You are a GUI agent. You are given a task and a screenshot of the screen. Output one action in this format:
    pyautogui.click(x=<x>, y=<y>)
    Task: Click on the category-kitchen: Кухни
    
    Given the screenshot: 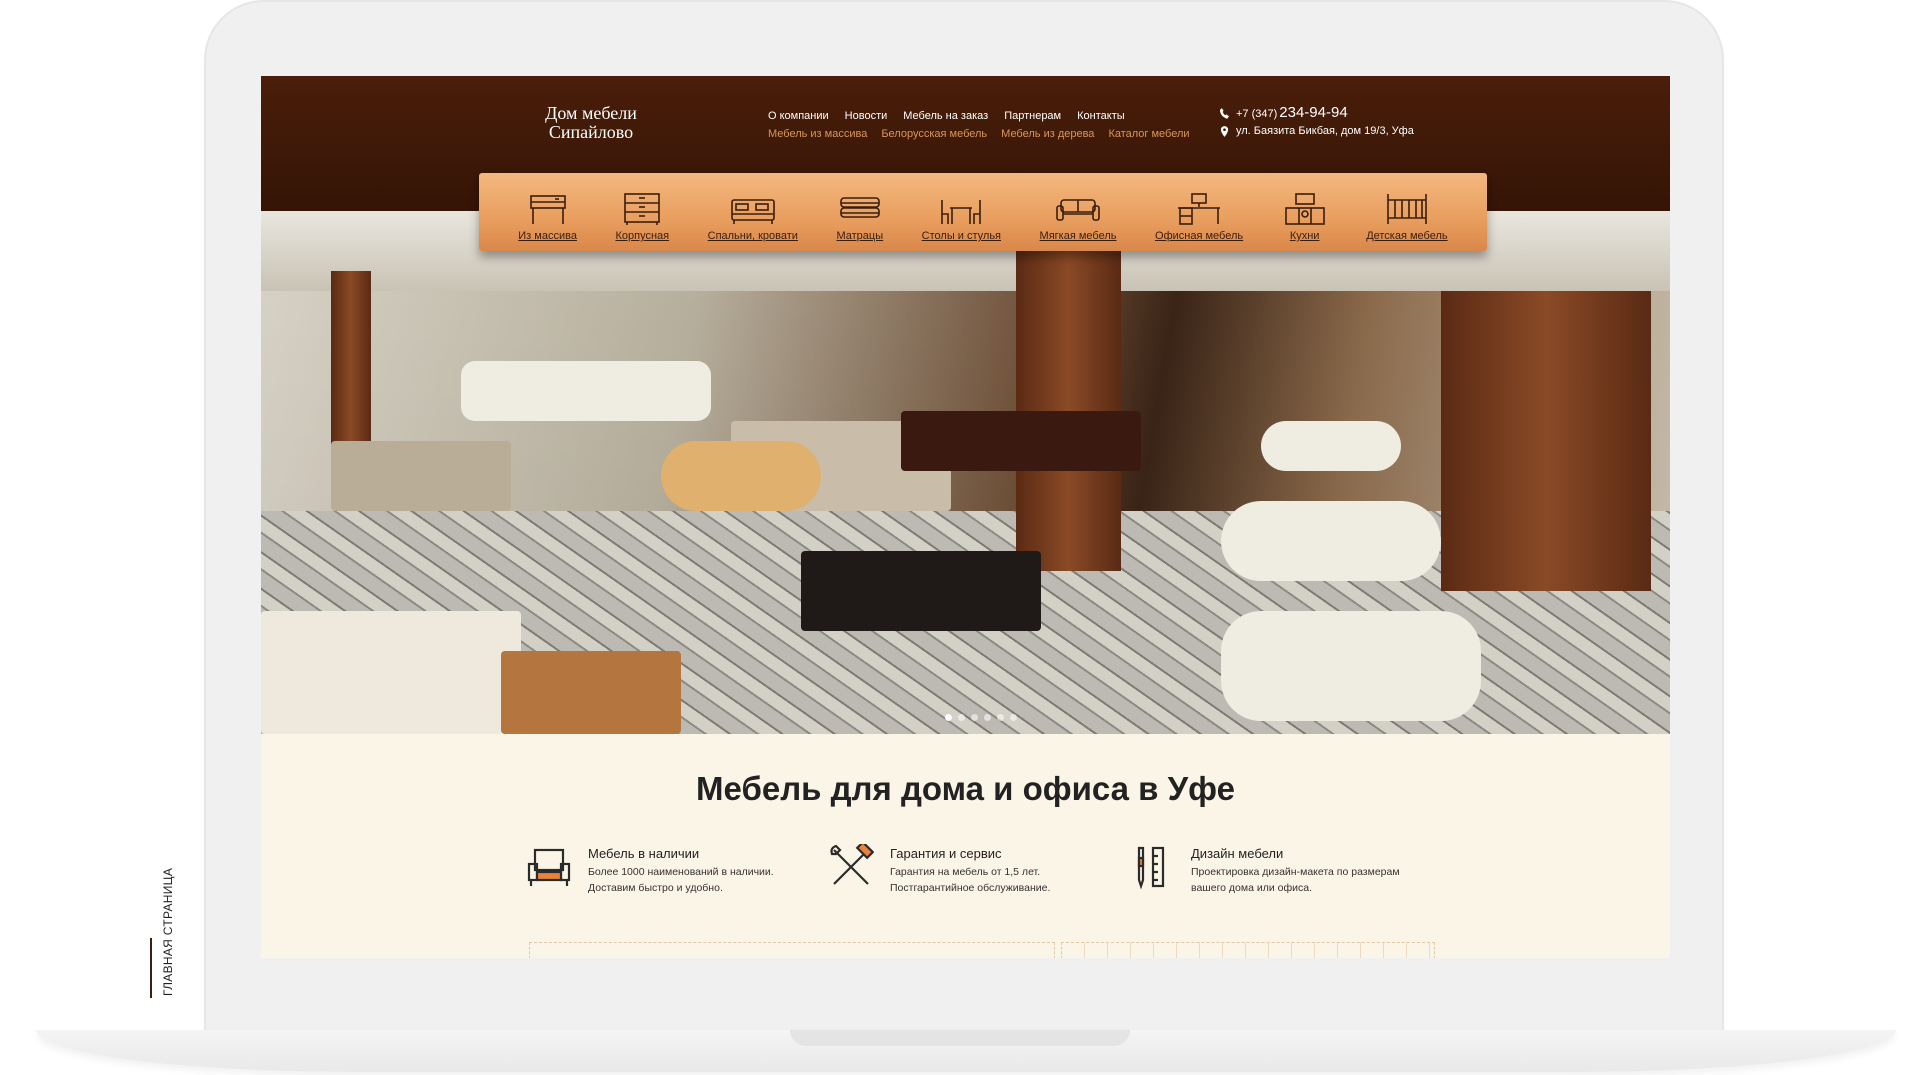 What is the action you would take?
    pyautogui.click(x=1305, y=212)
    